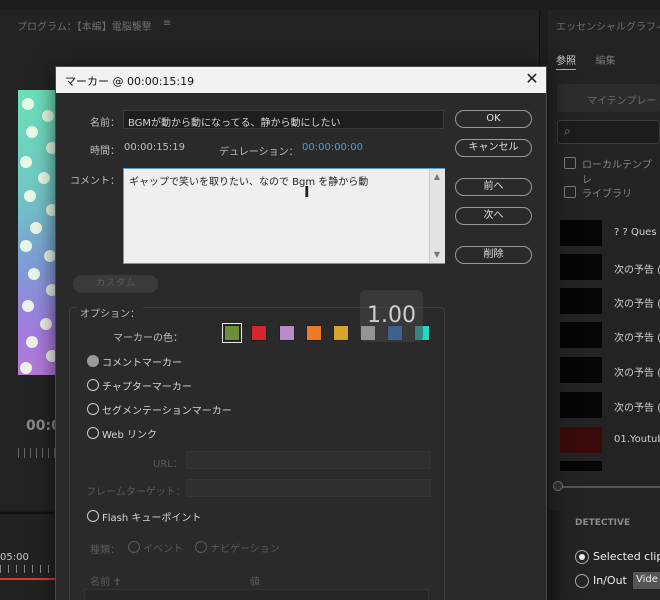 This screenshot has height=600, width=660. What do you see at coordinates (570, 163) in the screenshot?
I see `local-templates-checkbox` at bounding box center [570, 163].